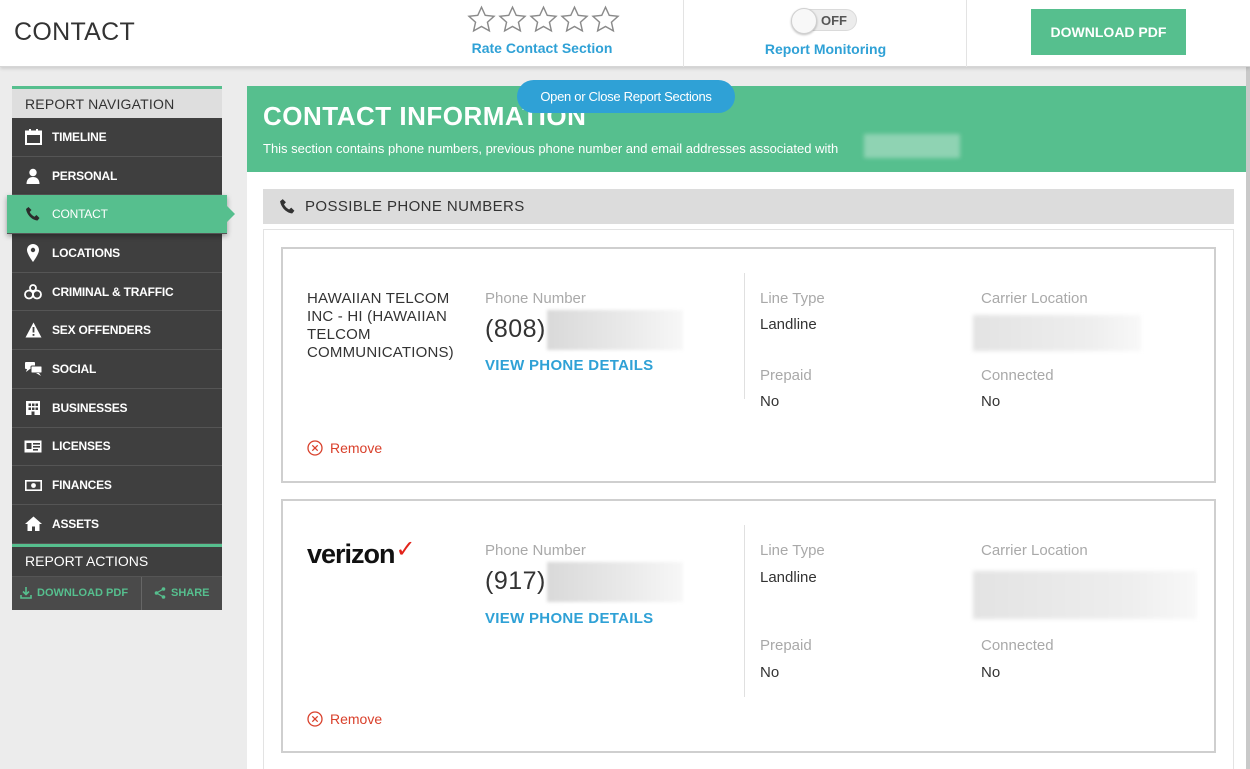  What do you see at coordinates (82, 485) in the screenshot?
I see `sidebar-item-label: FINANCES` at bounding box center [82, 485].